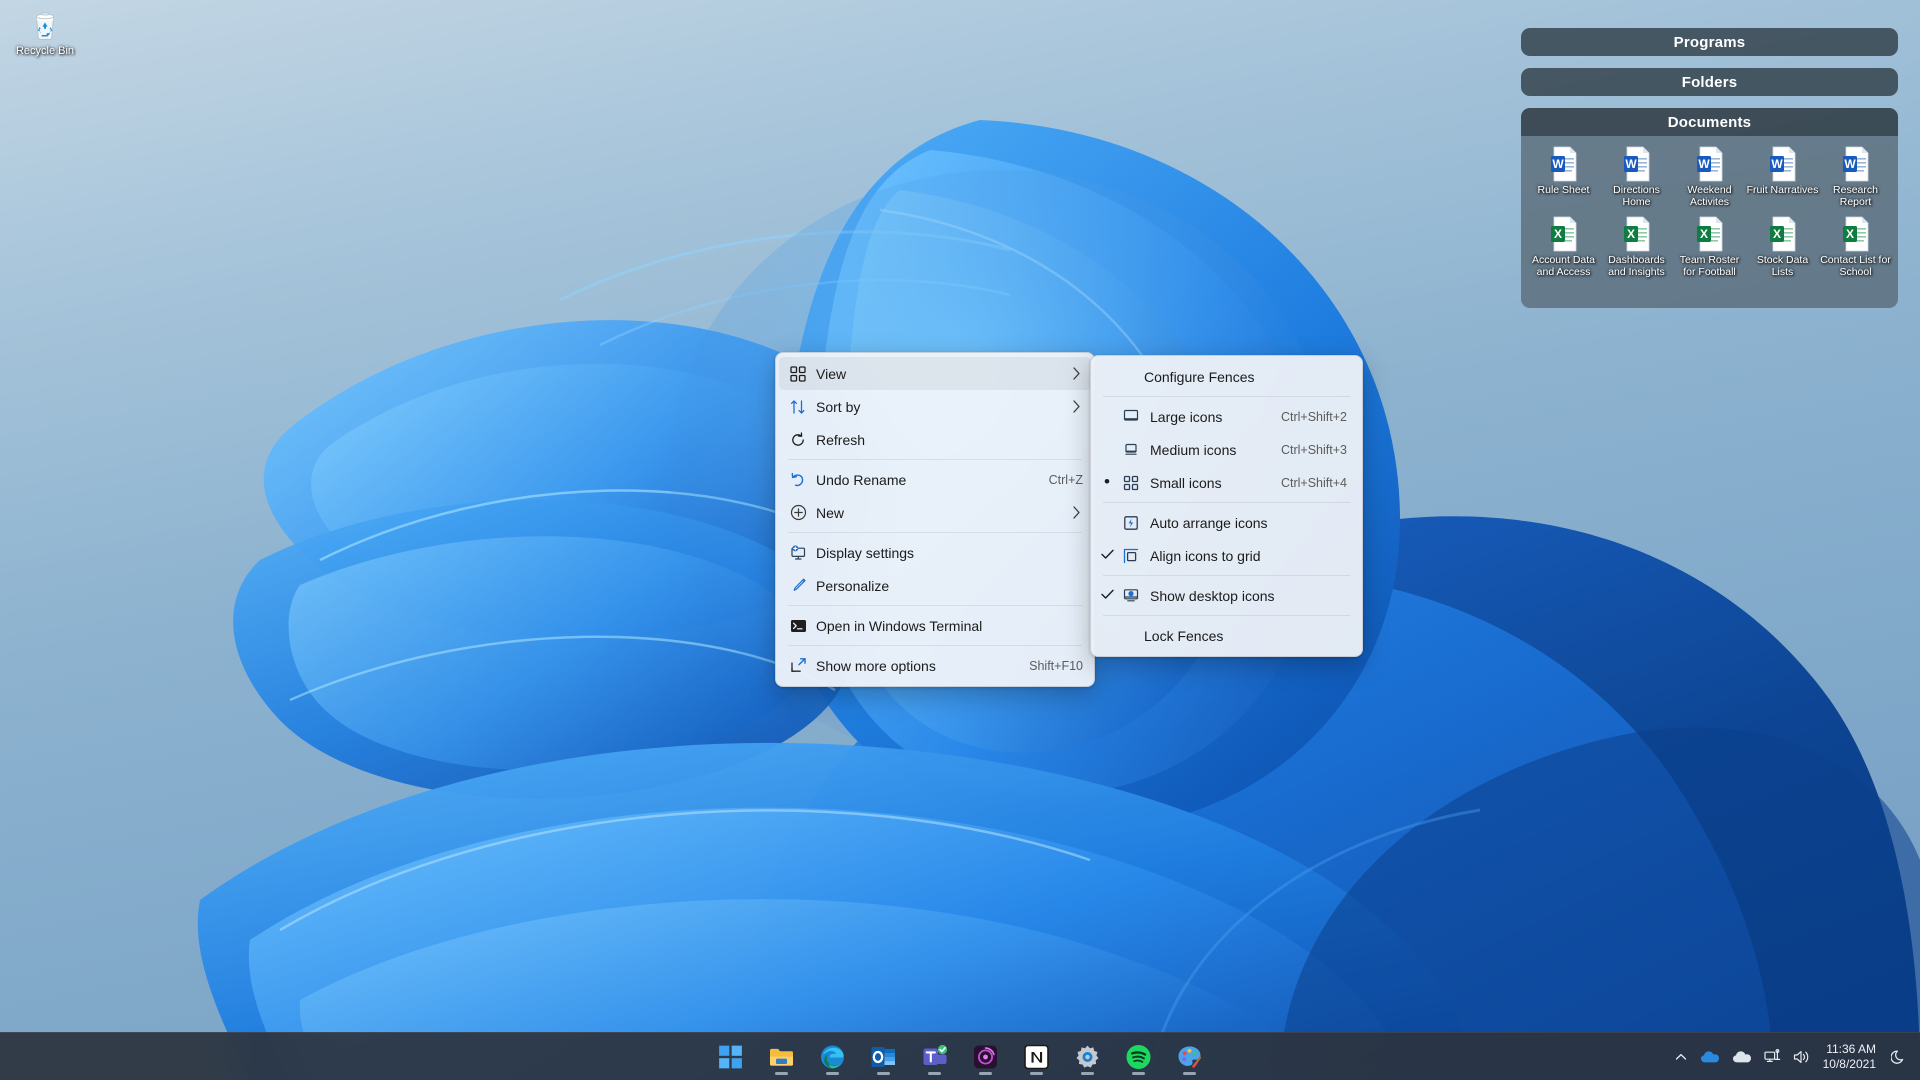  Describe the element at coordinates (1199, 376) in the screenshot. I see `submenu-item-label: Configure Fences` at that location.